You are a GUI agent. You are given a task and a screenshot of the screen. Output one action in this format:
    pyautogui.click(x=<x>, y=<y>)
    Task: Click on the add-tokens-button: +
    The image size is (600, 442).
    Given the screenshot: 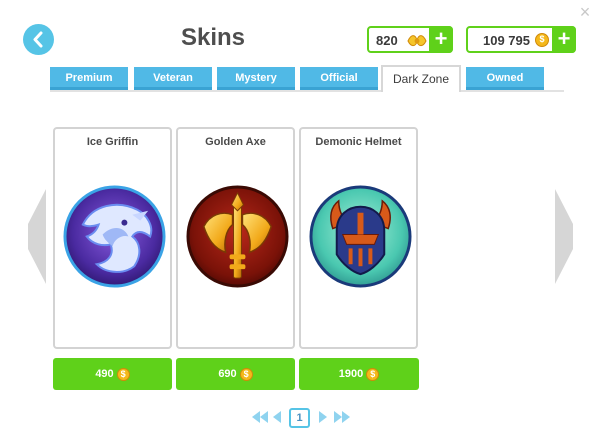 What is the action you would take?
    pyautogui.click(x=441, y=39)
    